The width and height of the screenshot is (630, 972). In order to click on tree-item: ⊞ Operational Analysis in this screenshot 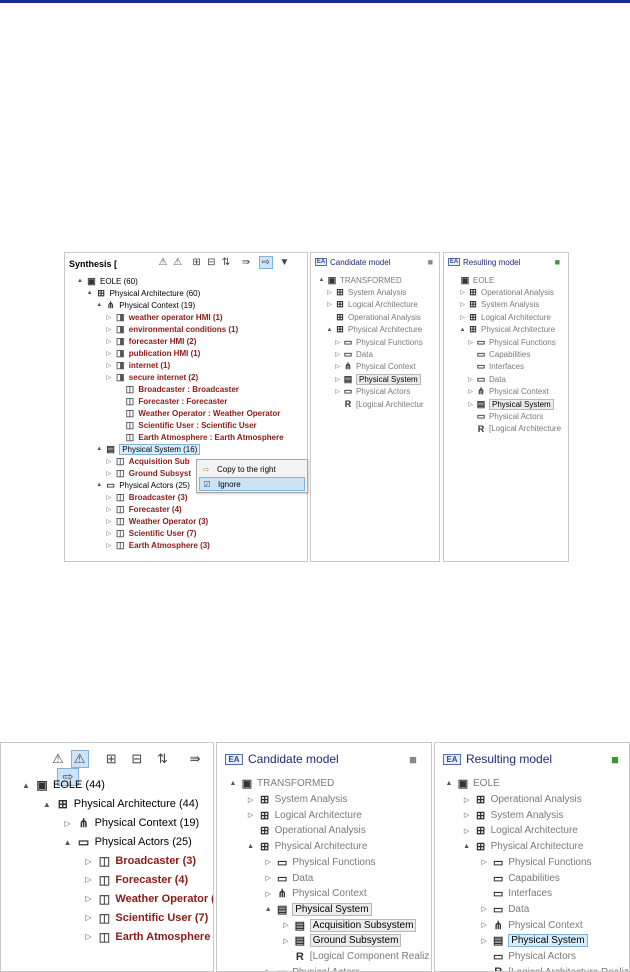, I will do `click(373, 317)`.